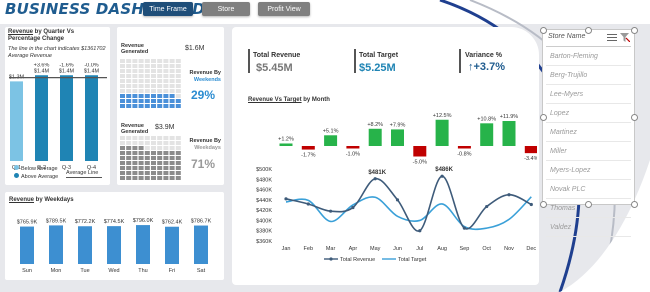 Image resolution: width=650 pixels, height=292 pixels. I want to click on variance-label: +10.8%, so click(486, 119).